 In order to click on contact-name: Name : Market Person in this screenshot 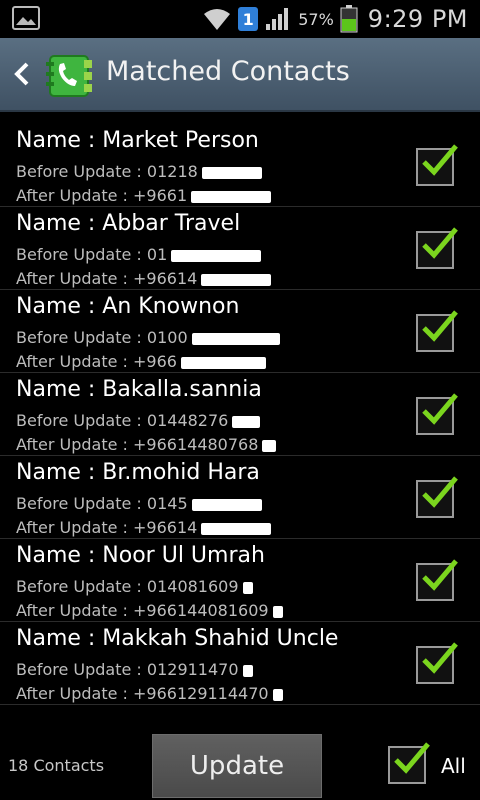, I will do `click(137, 140)`.